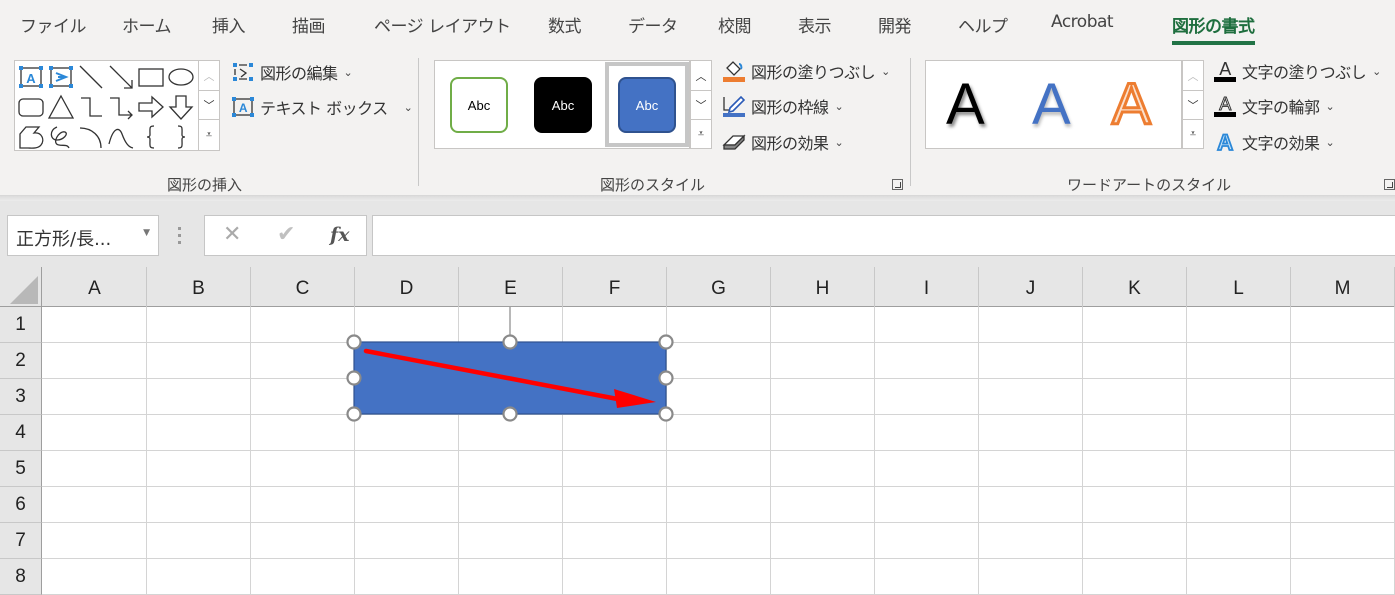 The height and width of the screenshot is (595, 1395). Describe the element at coordinates (1389, 184) in the screenshot. I see `wordart-styles-dialog-launcher` at that location.